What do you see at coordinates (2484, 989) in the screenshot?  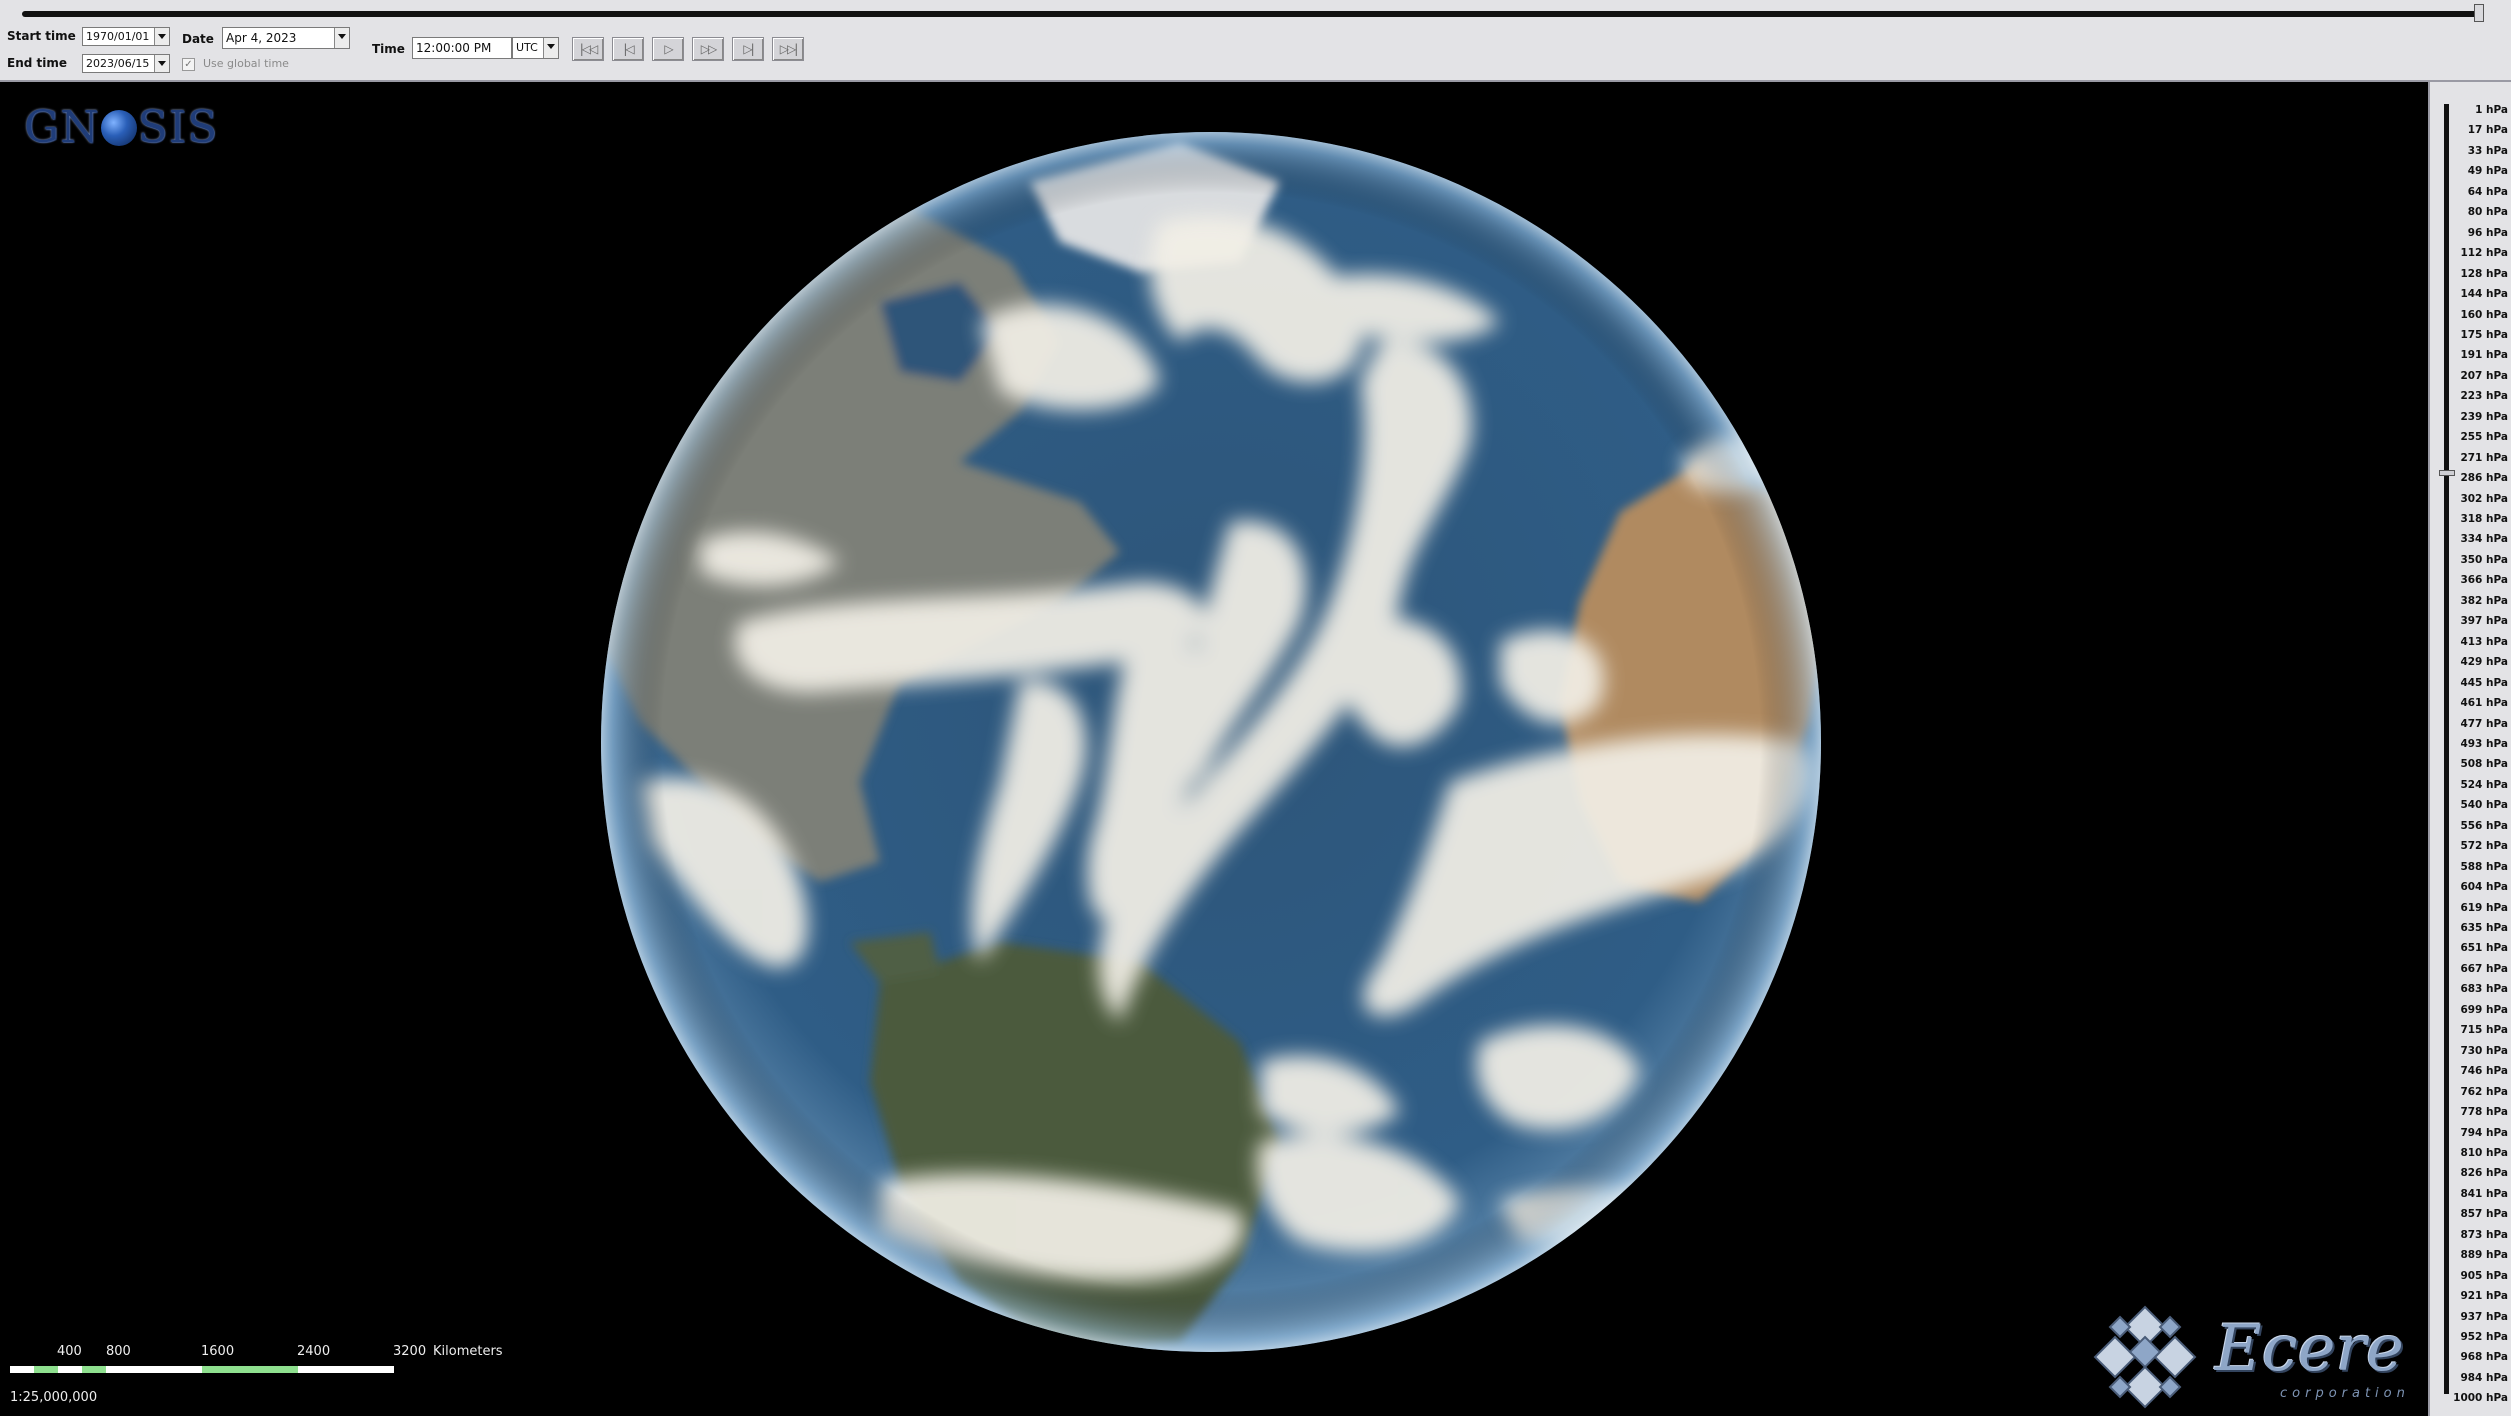 I see `pressure-level-label: 683 hPa` at bounding box center [2484, 989].